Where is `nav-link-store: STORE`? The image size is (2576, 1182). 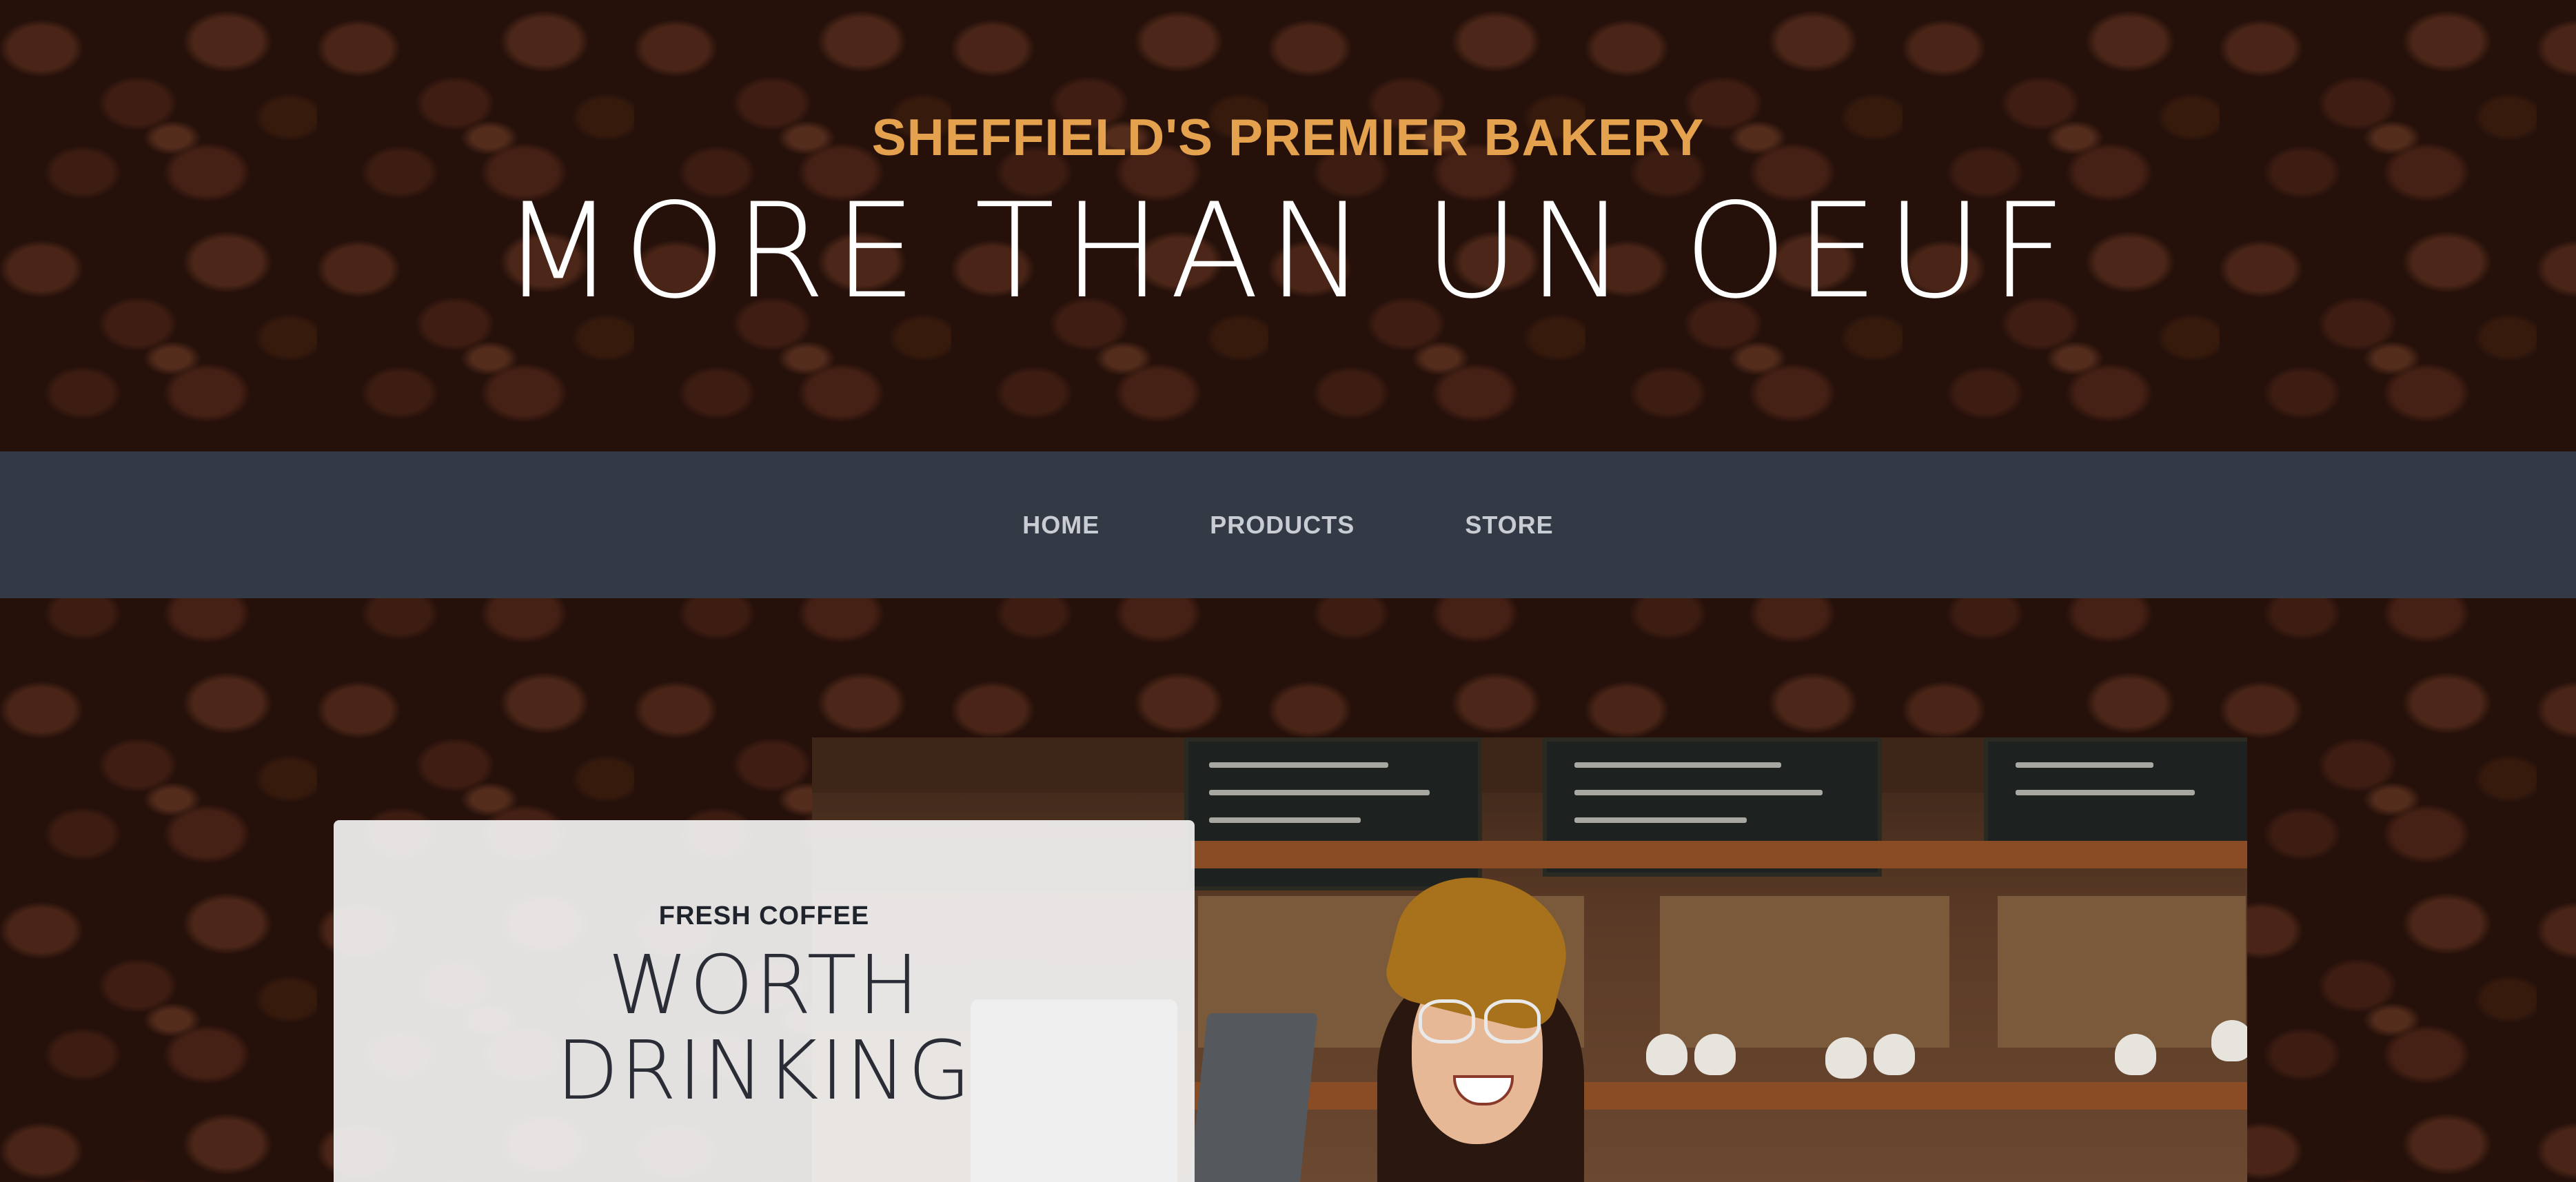
nav-link-store: STORE is located at coordinates (1509, 525).